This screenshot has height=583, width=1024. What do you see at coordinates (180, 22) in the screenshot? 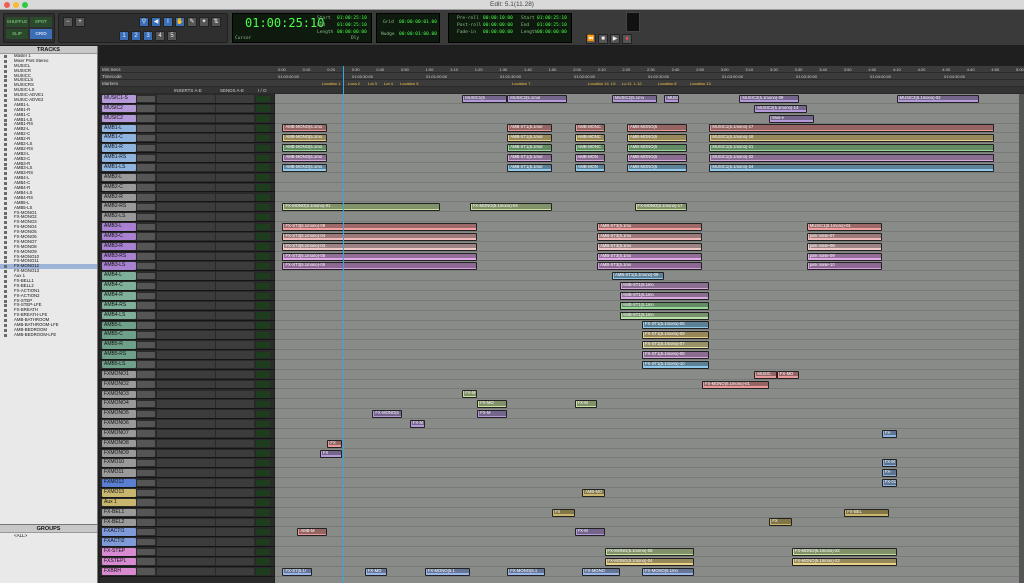
I see `grabber-tool-icon: ✋` at bounding box center [180, 22].